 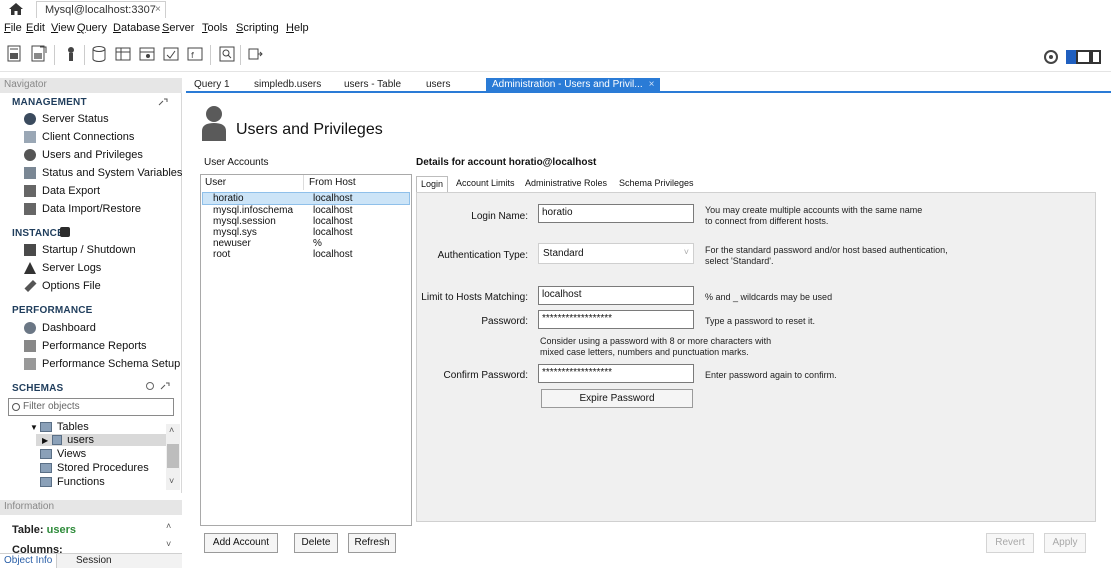 What do you see at coordinates (178, 28) in the screenshot?
I see `menu-server: Server` at bounding box center [178, 28].